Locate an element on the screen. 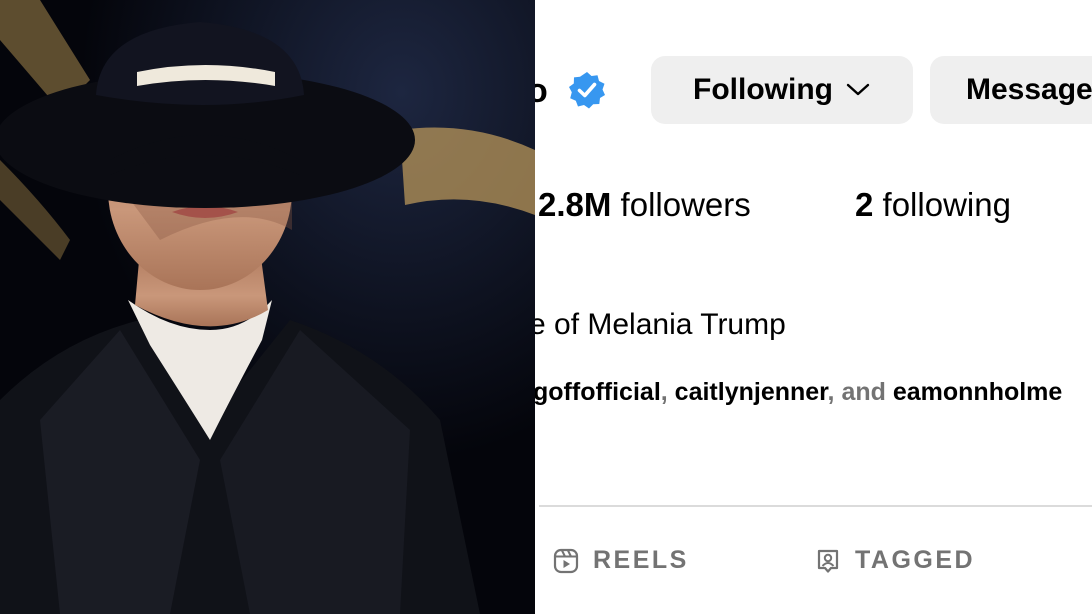  following-button: Following is located at coordinates (782, 90).